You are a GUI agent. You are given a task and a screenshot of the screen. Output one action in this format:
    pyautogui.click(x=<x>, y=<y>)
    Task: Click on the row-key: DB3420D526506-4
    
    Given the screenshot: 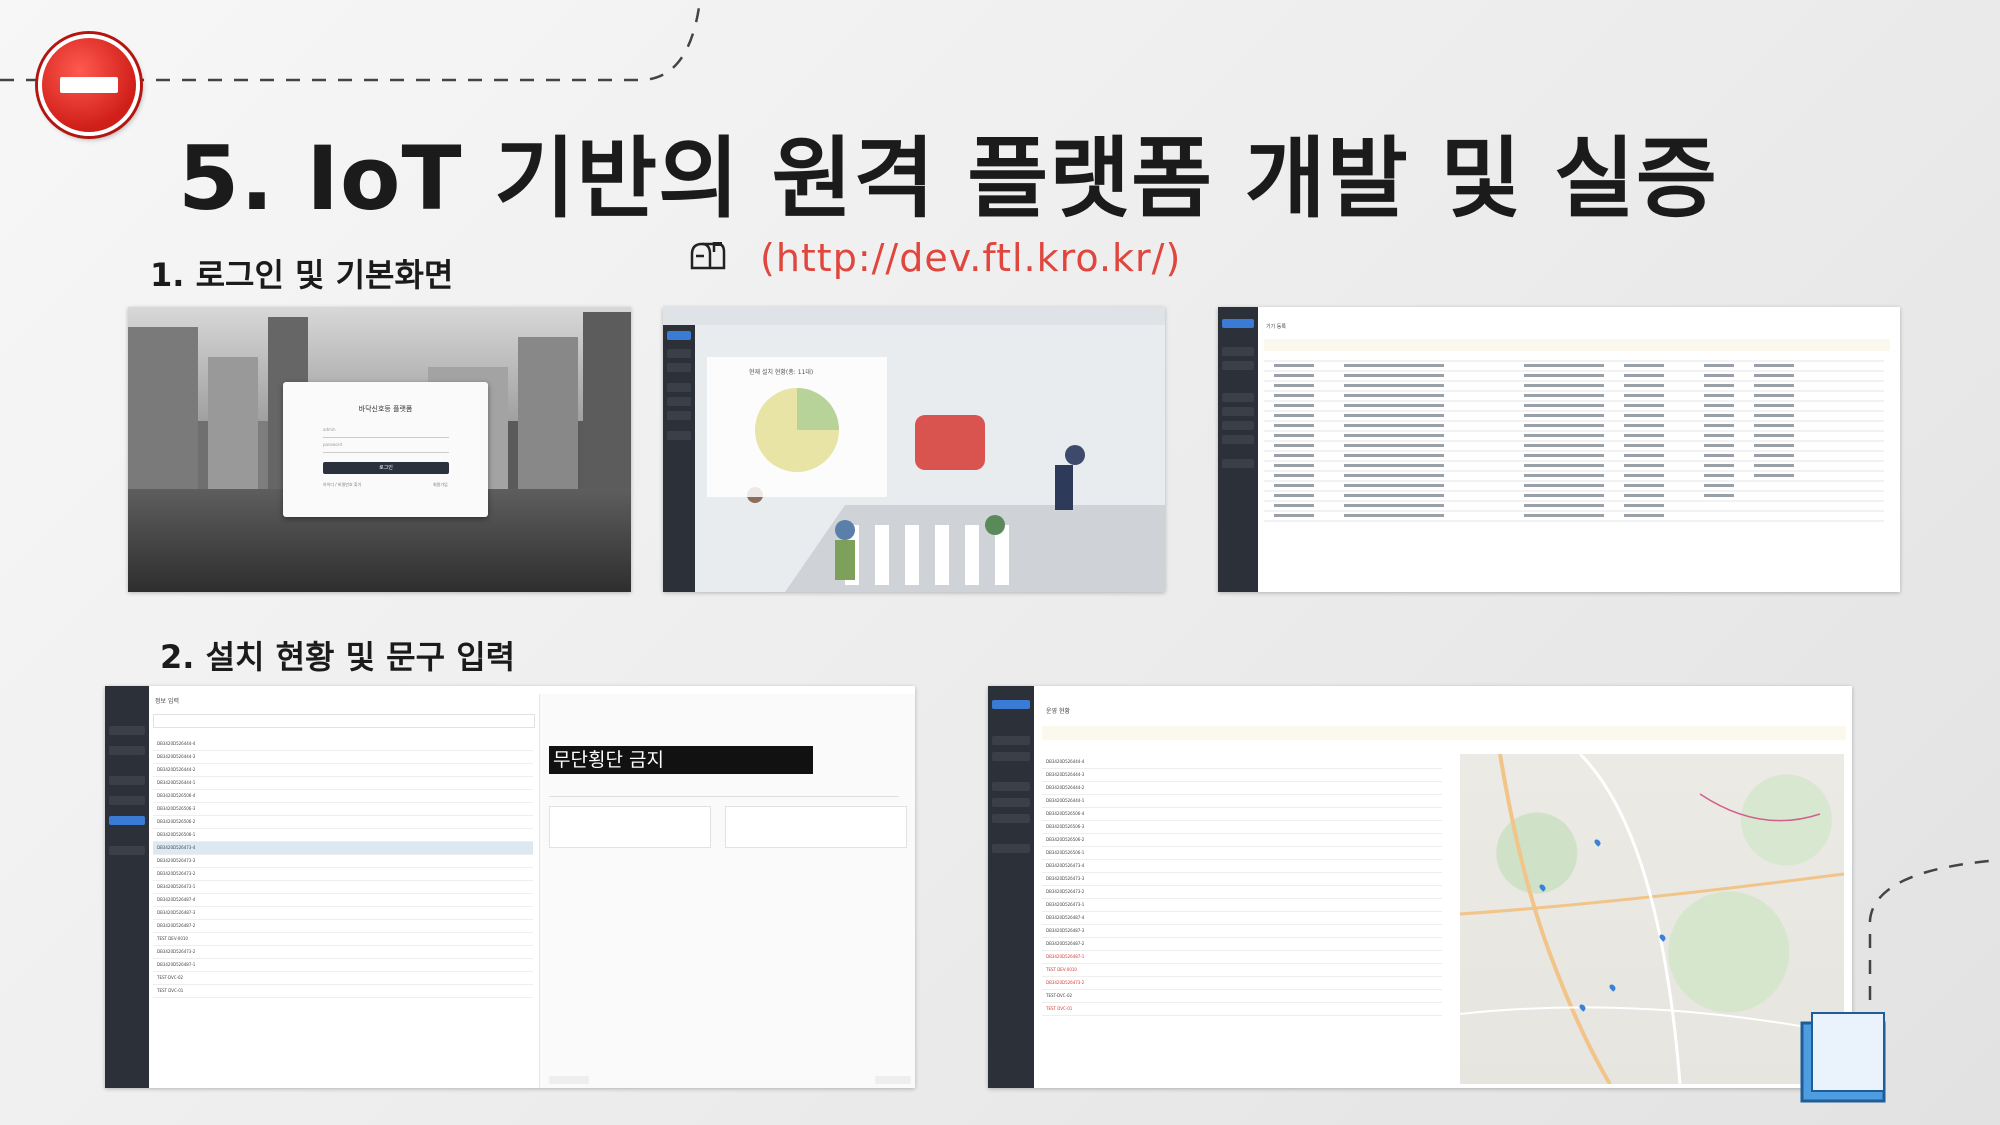 What is the action you would take?
    pyautogui.click(x=1065, y=813)
    